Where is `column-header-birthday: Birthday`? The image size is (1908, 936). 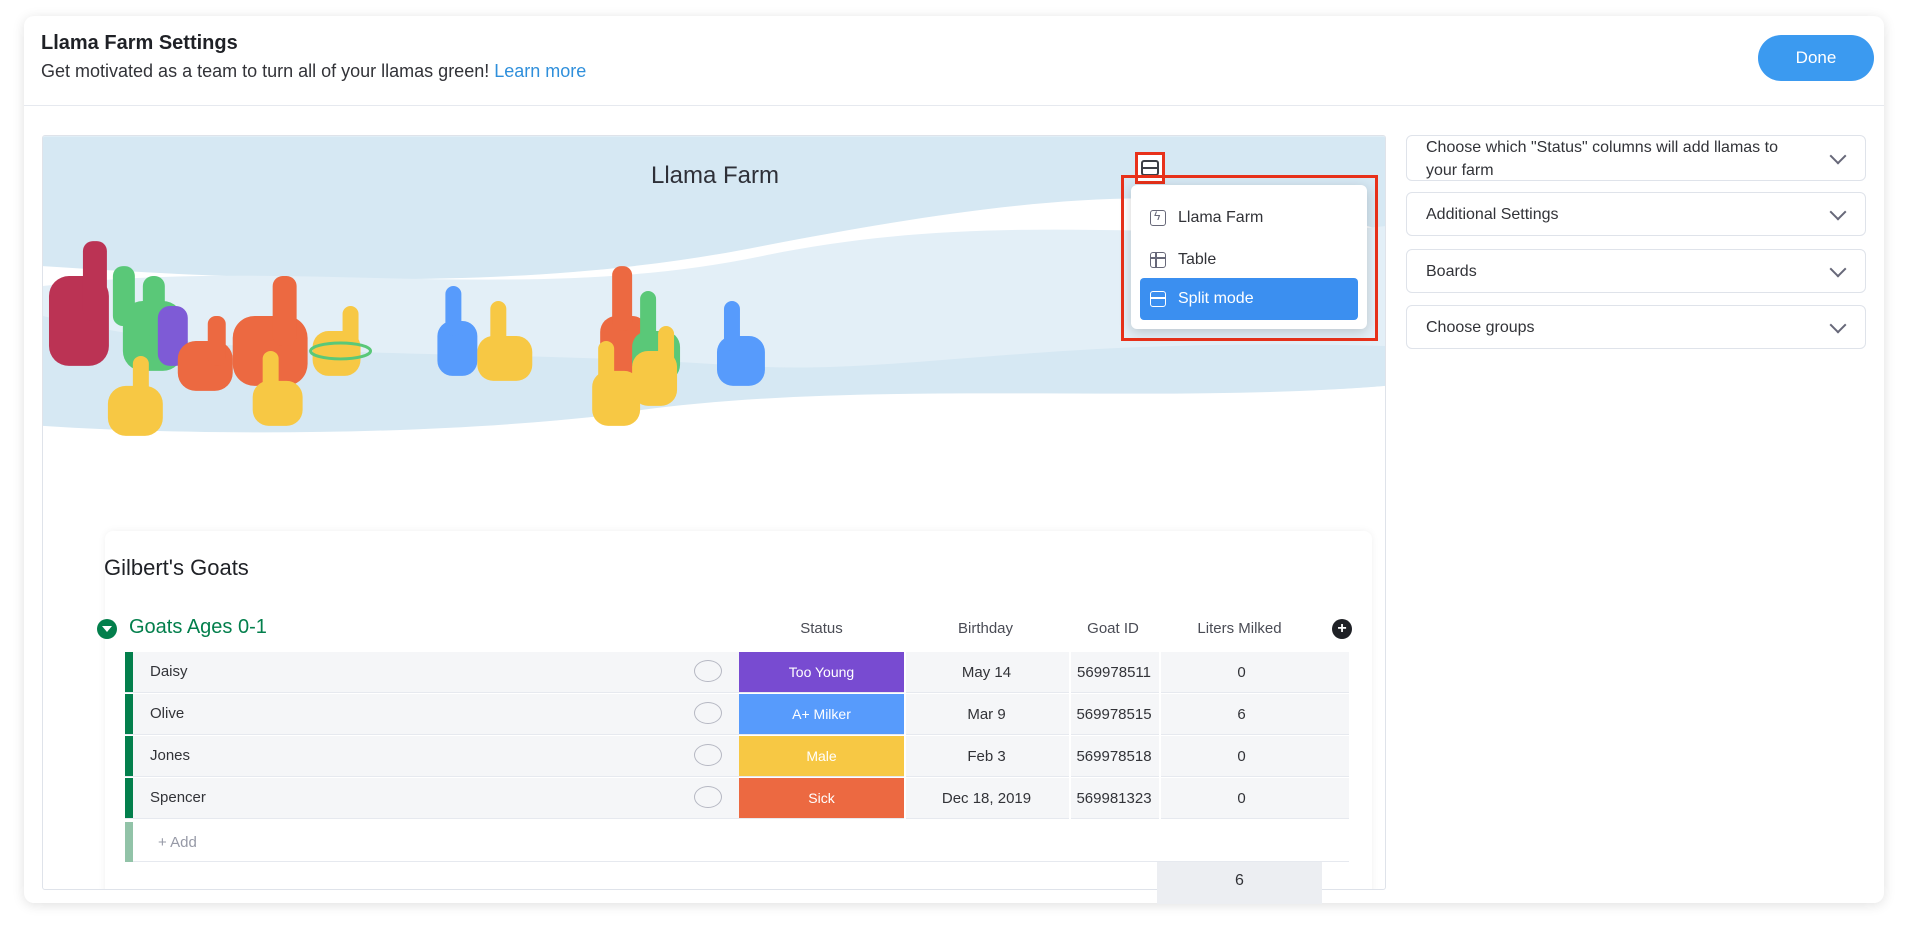
column-header-birthday: Birthday is located at coordinates (985, 628).